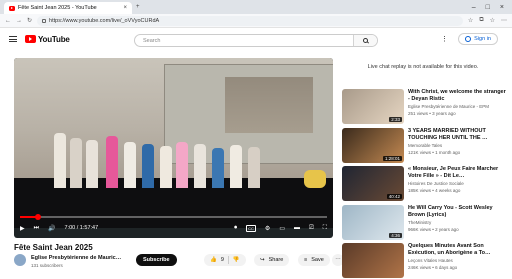 This screenshot has height=279, width=512. I want to click on menu-icon, so click(13, 39).